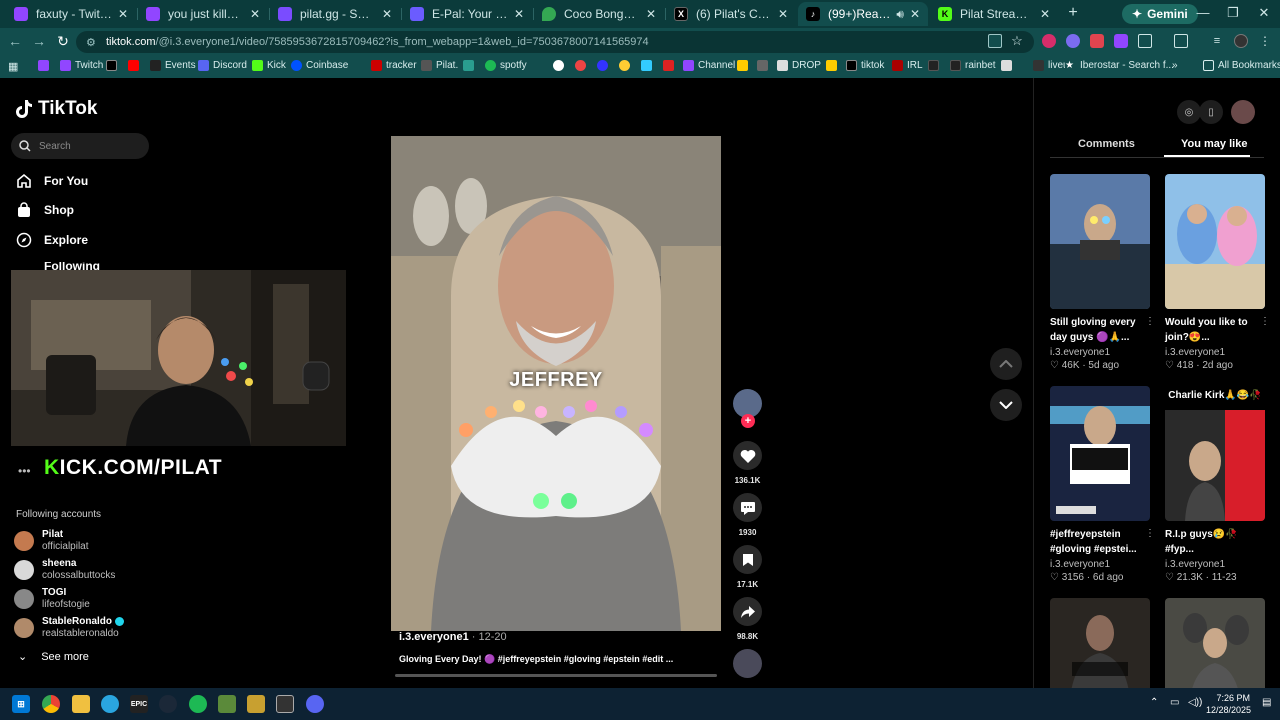 The height and width of the screenshot is (720, 1280). What do you see at coordinates (1051, 65) in the screenshot?
I see `bookmark-liveu: liveu` at bounding box center [1051, 65].